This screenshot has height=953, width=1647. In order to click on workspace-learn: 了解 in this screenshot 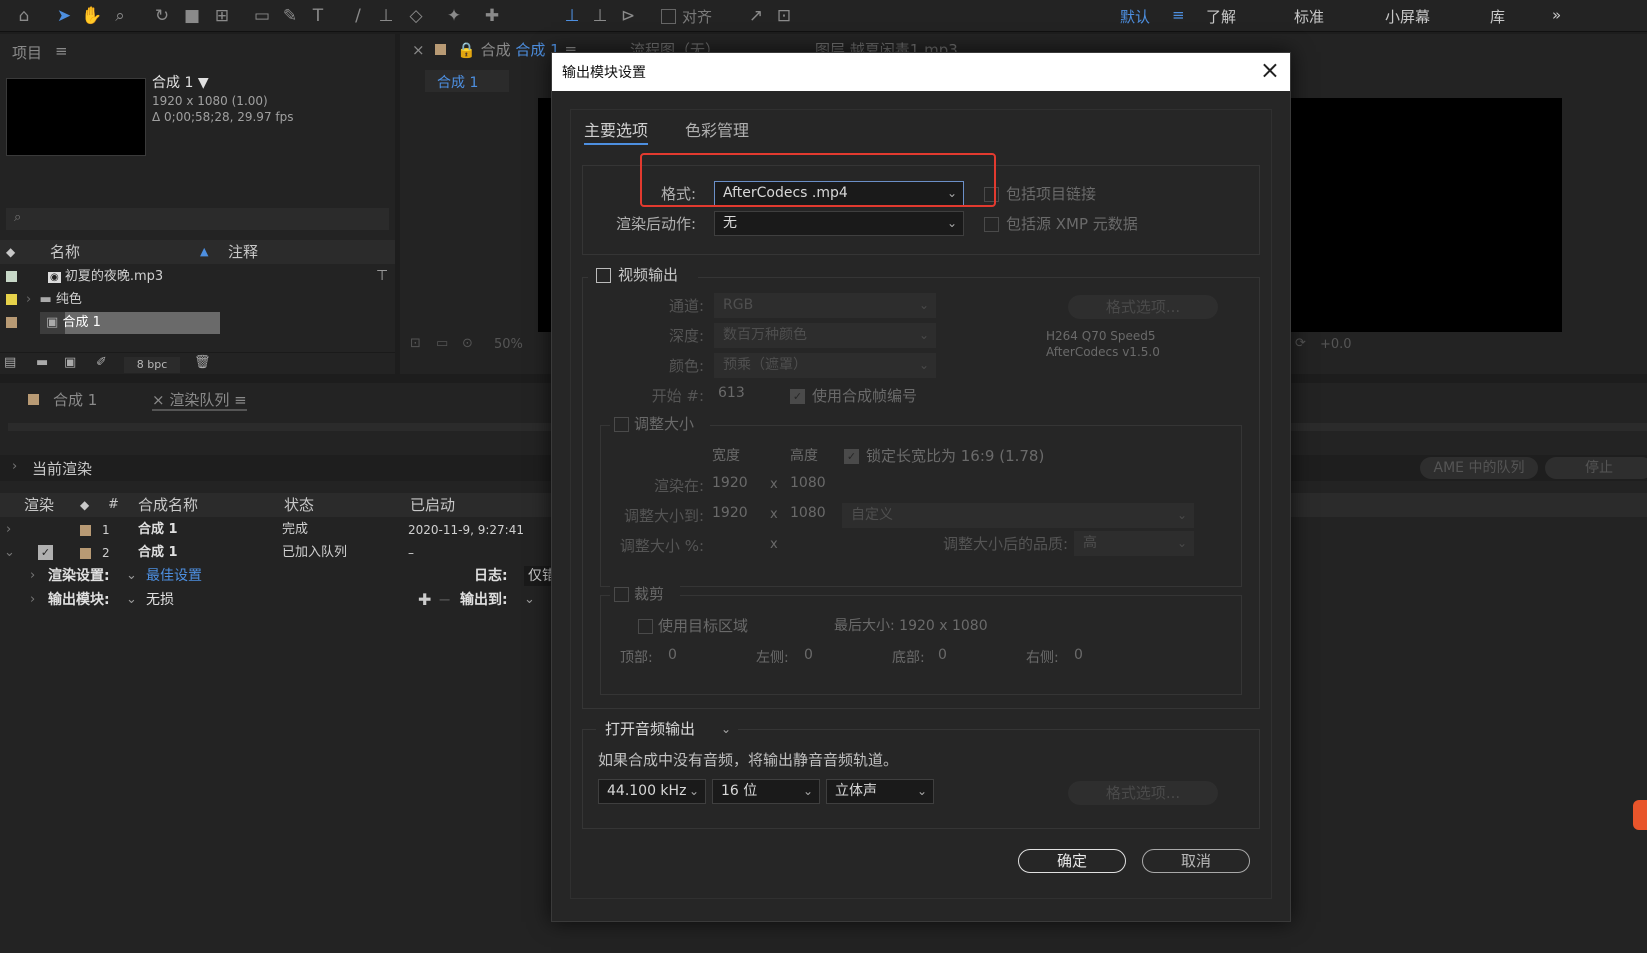, I will do `click(1221, 16)`.